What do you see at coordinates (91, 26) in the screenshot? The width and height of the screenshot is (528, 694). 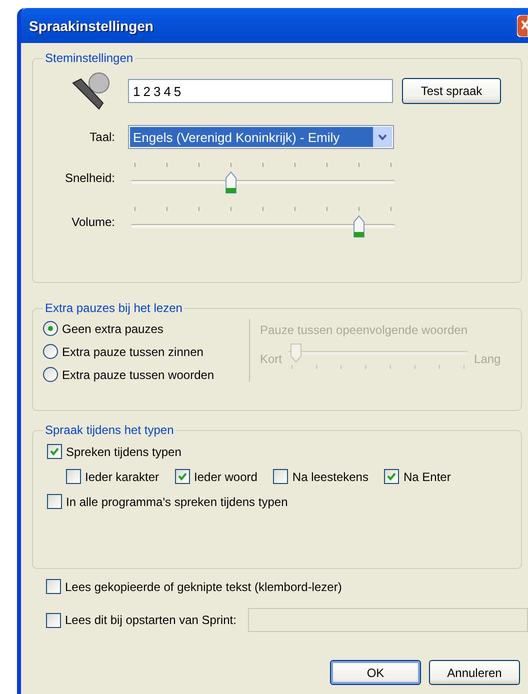 I see `window-title: Spraakinstellingen` at bounding box center [91, 26].